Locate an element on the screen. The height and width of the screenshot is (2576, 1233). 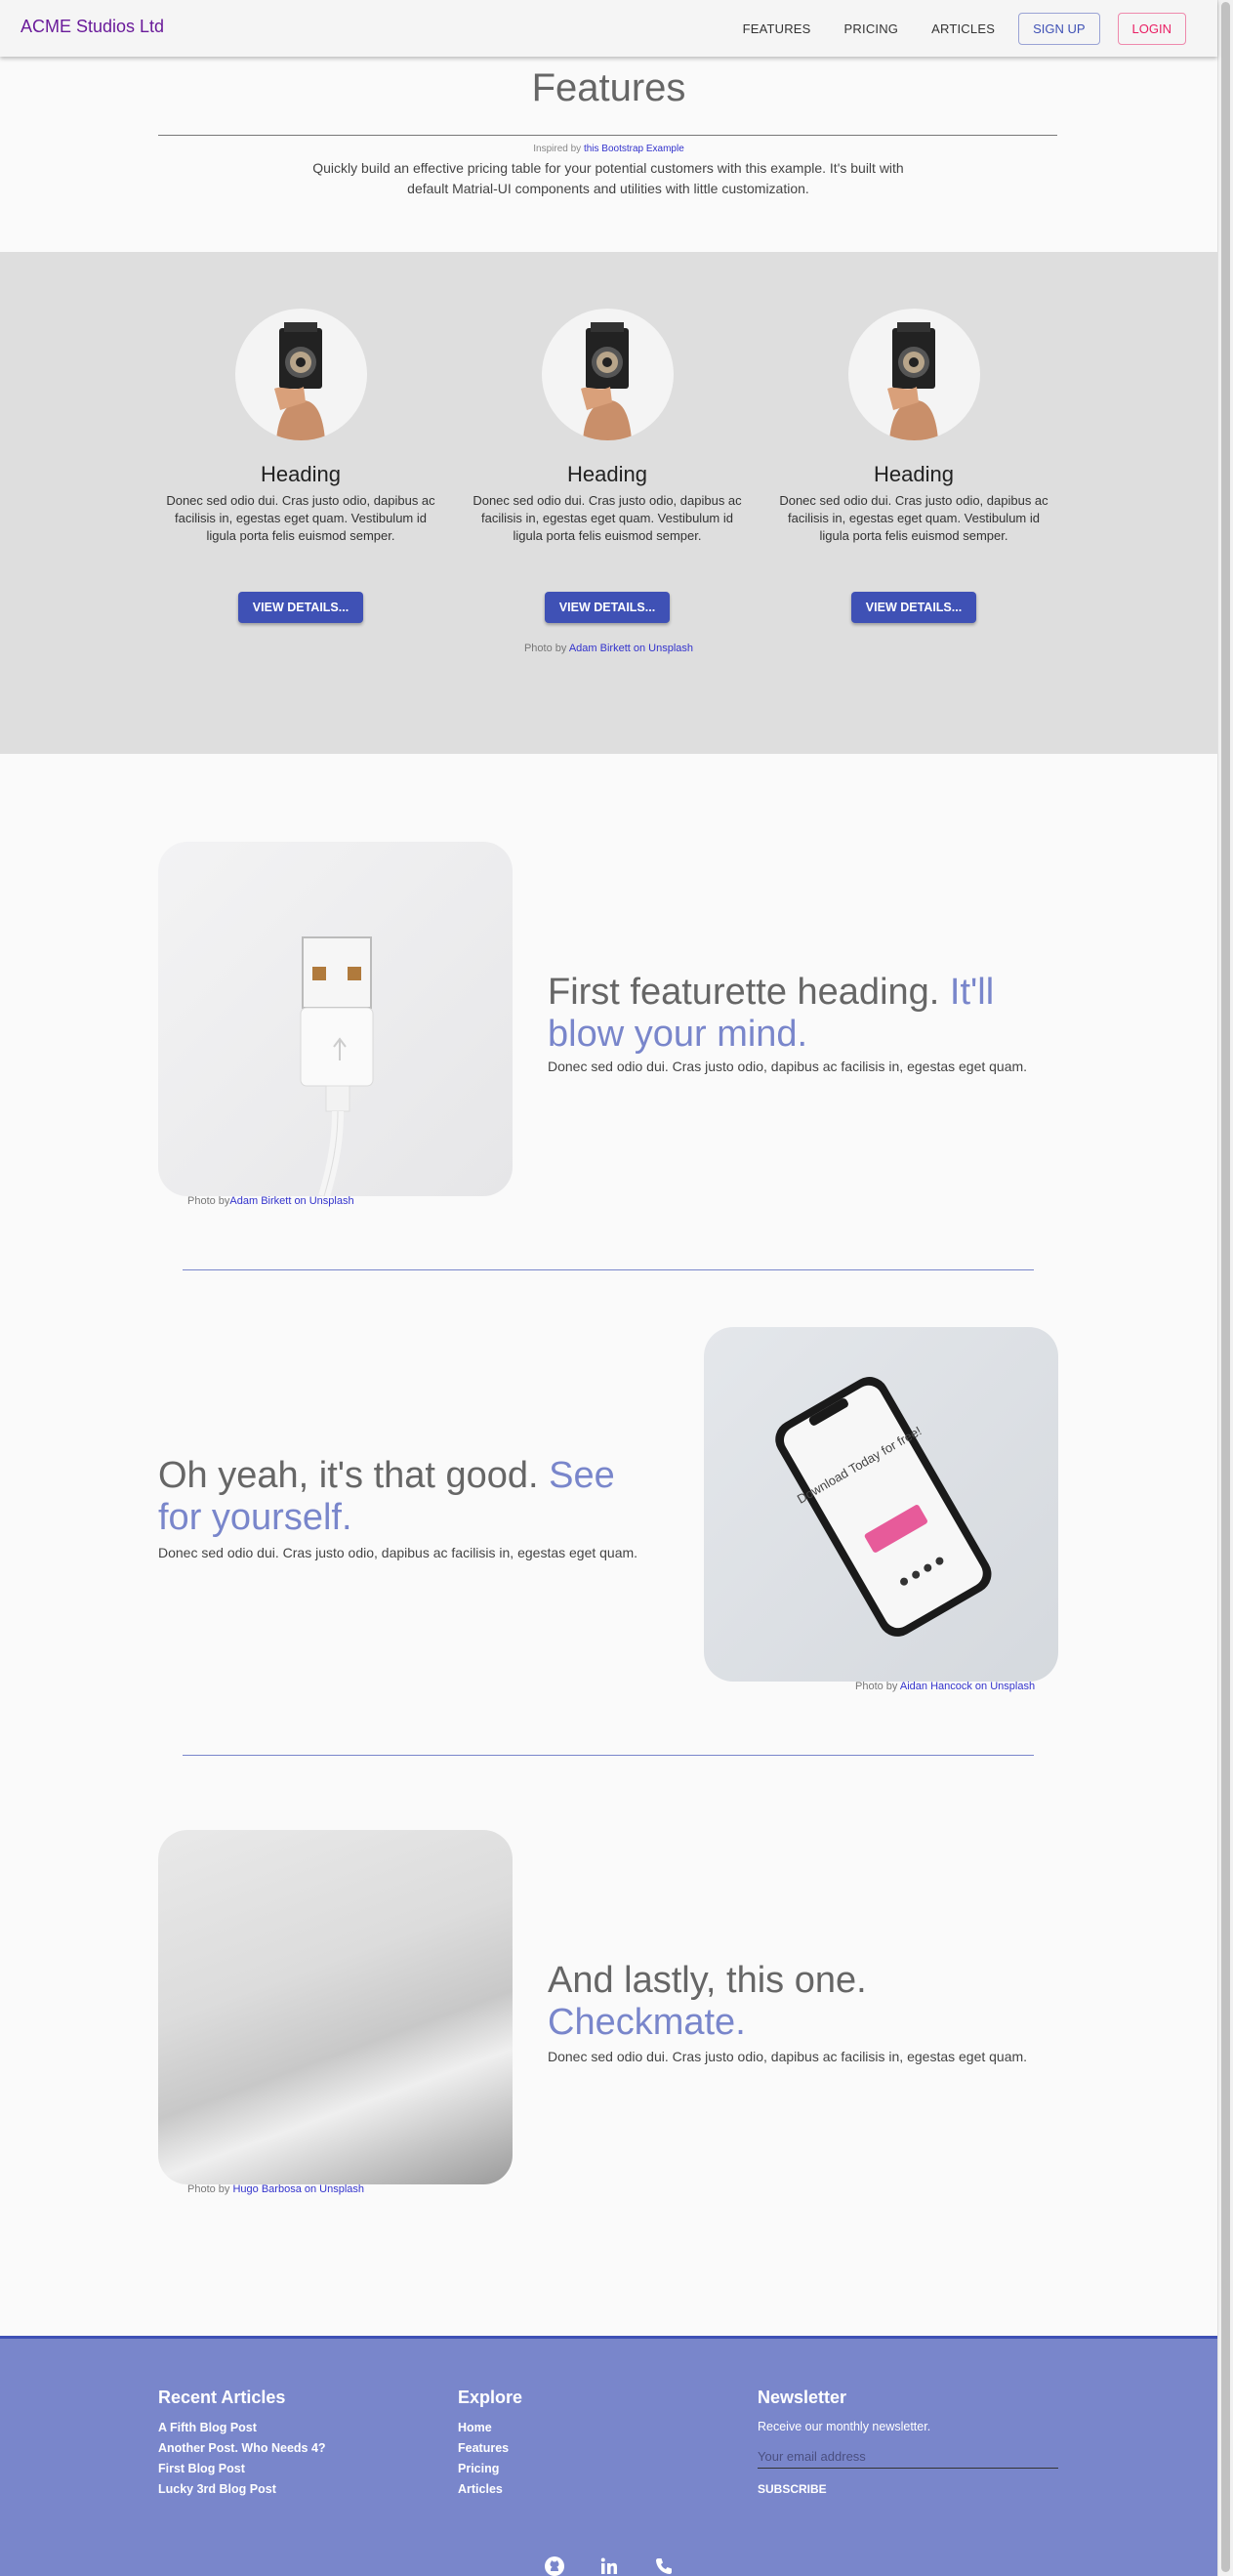
footer-explore: Explore Home Features Pricing Articles is located at coordinates (490, 2444).